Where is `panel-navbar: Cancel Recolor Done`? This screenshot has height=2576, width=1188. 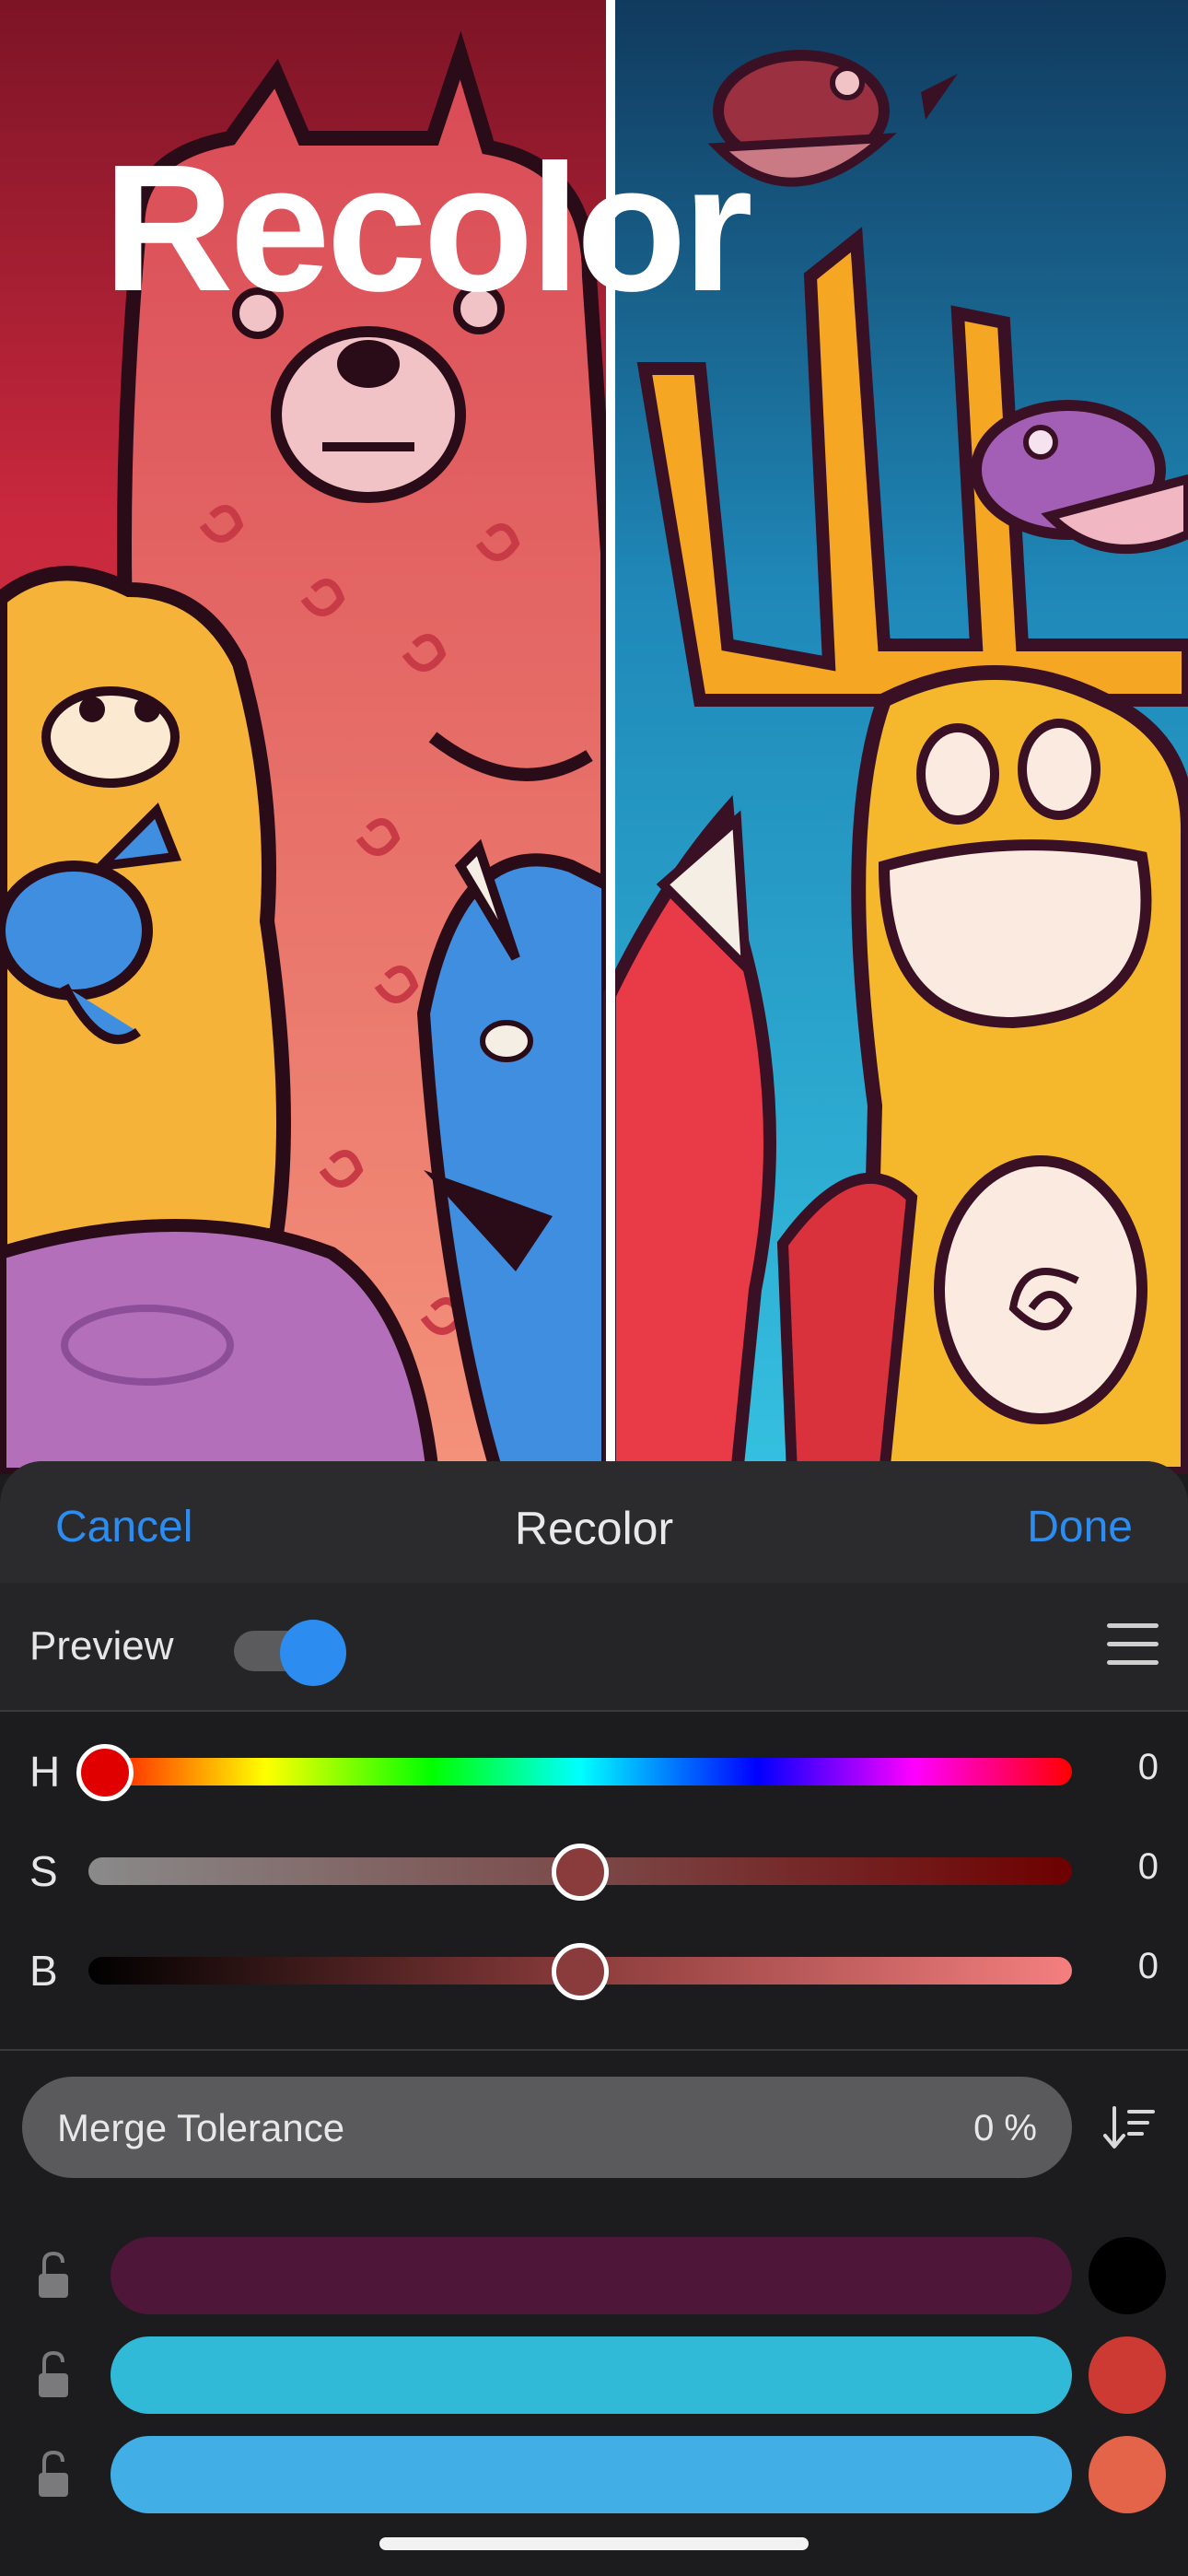
panel-navbar: Cancel Recolor Done is located at coordinates (594, 1522).